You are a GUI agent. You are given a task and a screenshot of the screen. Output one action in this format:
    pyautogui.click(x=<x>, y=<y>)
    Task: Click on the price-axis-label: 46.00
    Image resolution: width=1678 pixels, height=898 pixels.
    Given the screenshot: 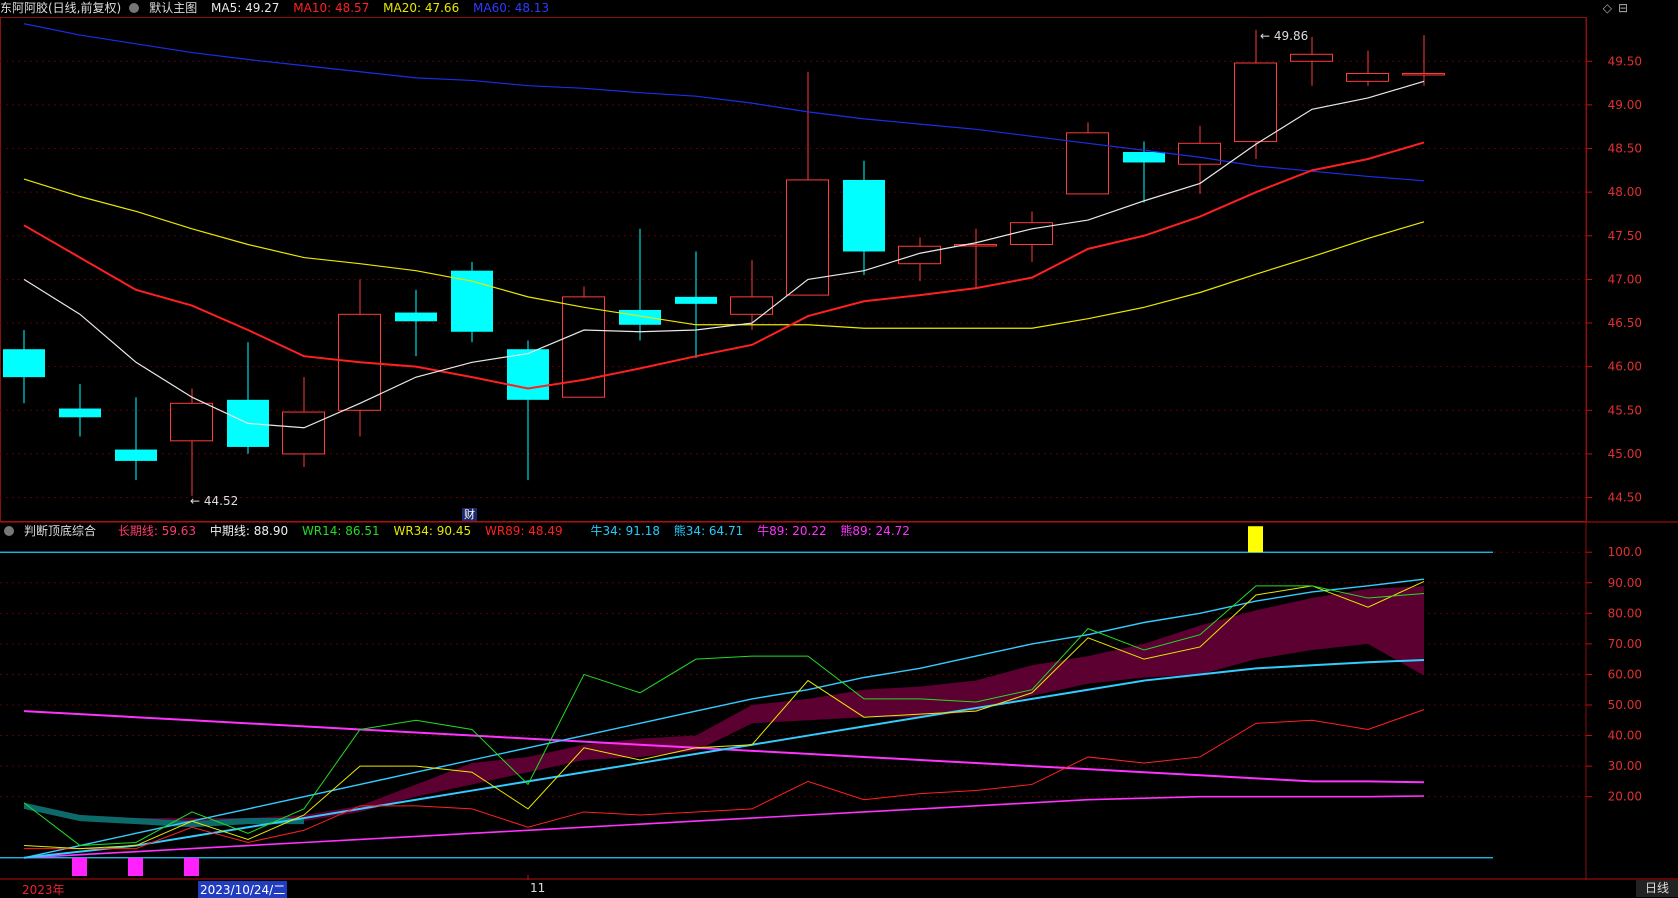 What is the action you would take?
    pyautogui.click(x=1625, y=367)
    